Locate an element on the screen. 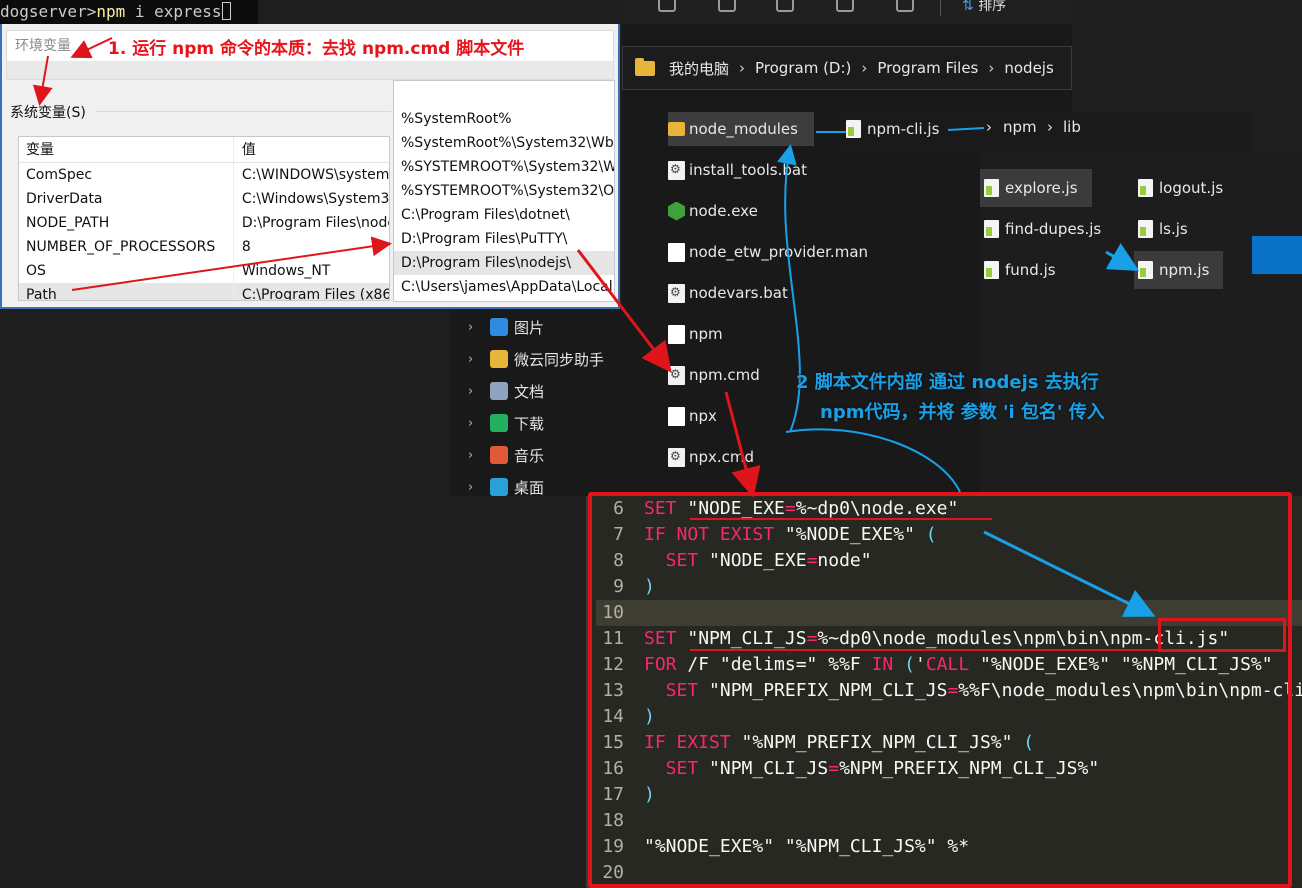 The image size is (1302, 888). file-item: npx is located at coordinates (692, 416).